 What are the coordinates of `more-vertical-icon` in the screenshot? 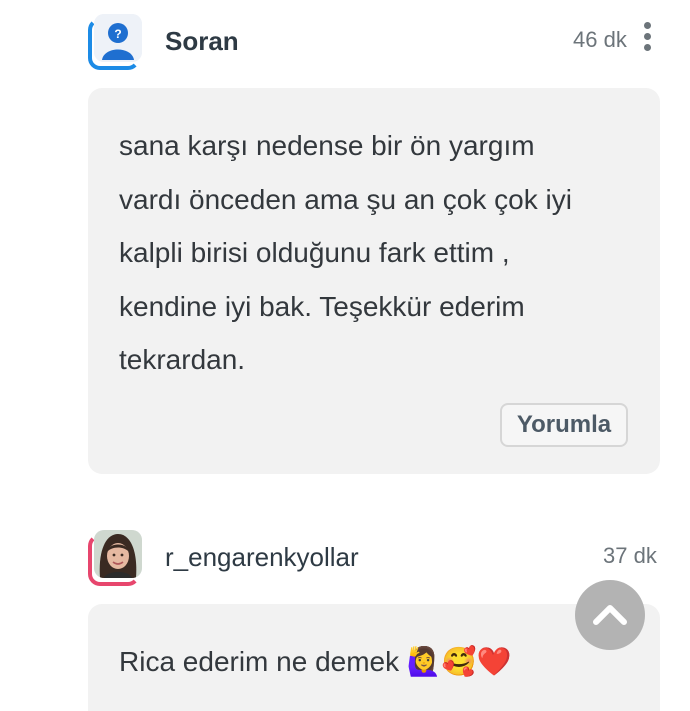 It's located at (647, 38).